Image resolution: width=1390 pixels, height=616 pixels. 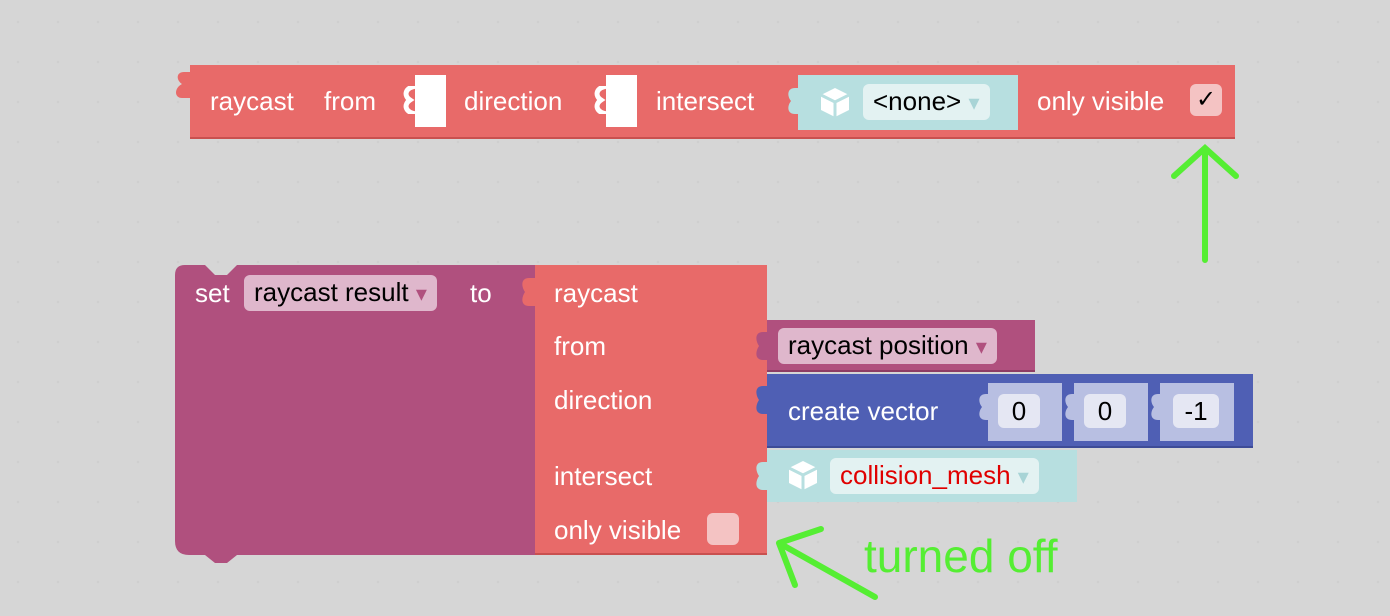 I want to click on collision-mesh-value: collision_mesh, so click(x=925, y=475).